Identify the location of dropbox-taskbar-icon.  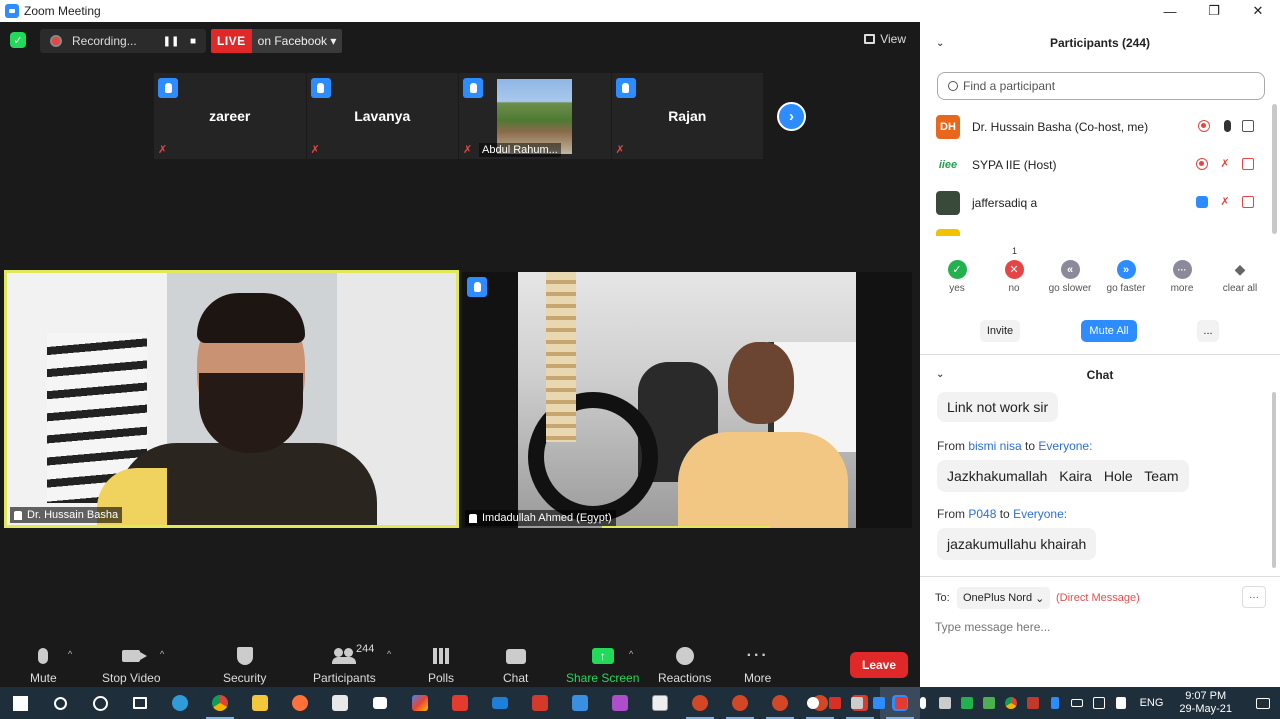
(380, 703).